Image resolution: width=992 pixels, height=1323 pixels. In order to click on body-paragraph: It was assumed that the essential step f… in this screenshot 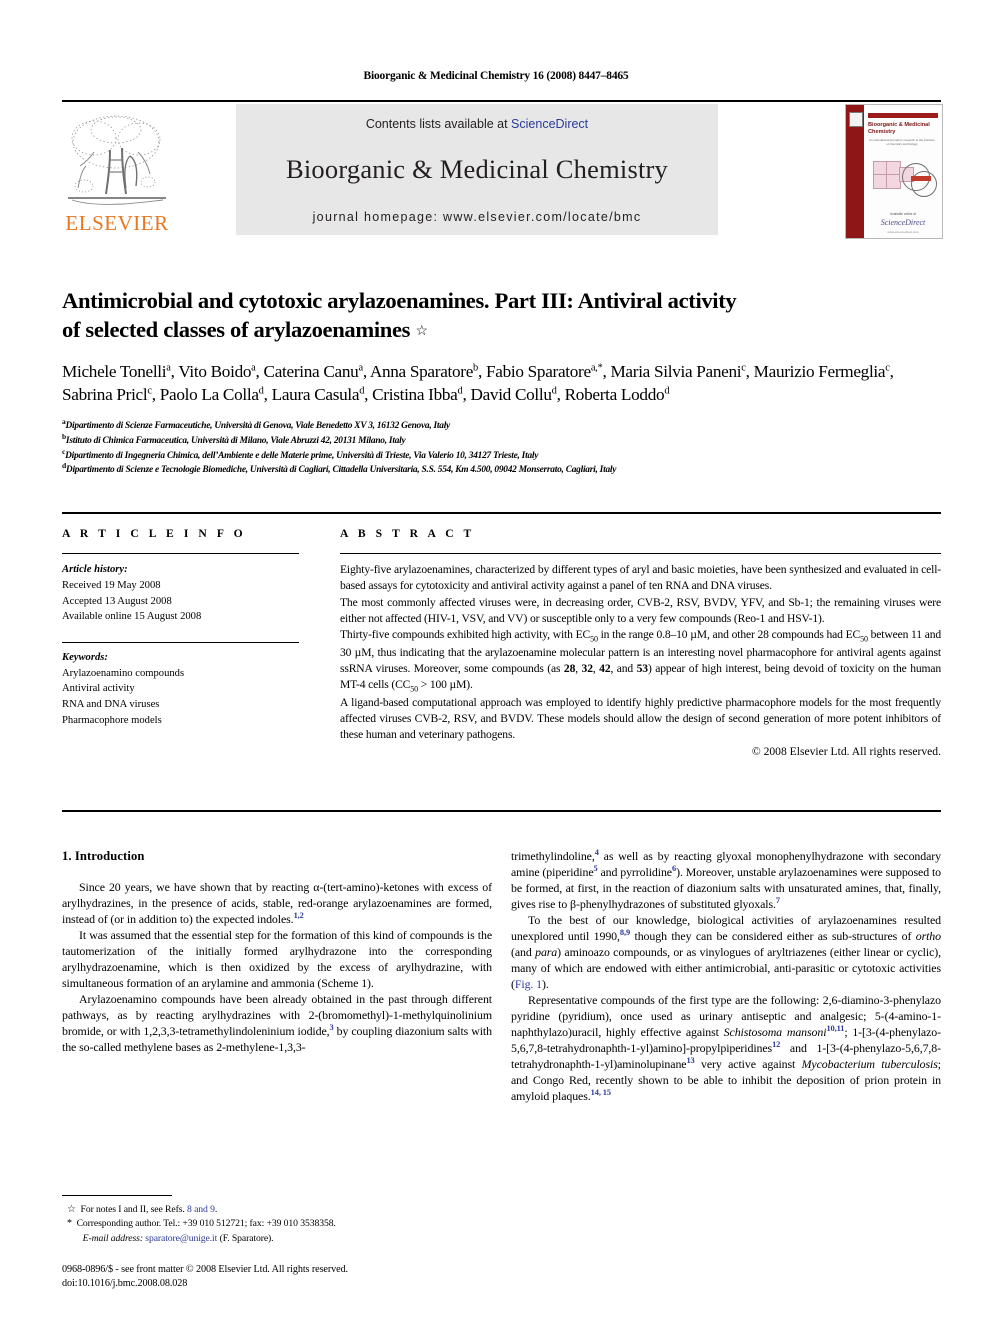, I will do `click(277, 958)`.